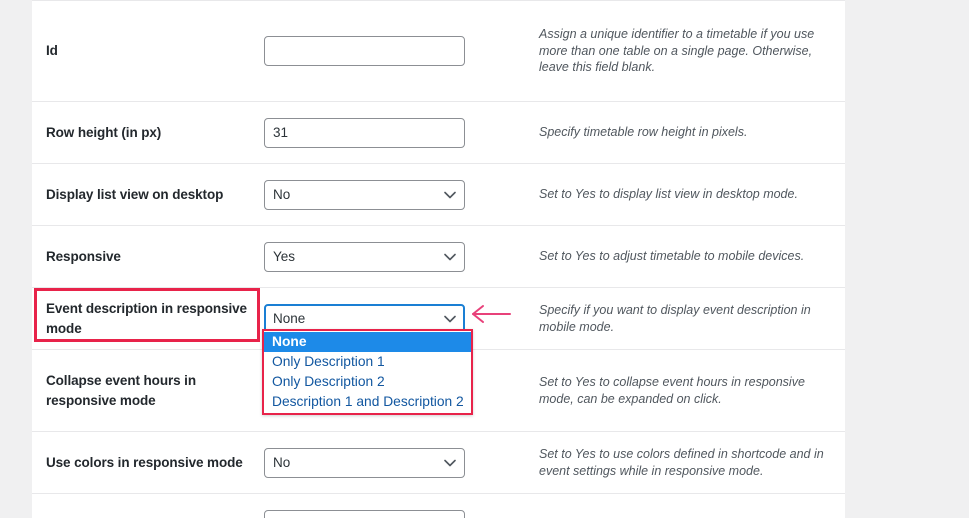 Image resolution: width=969 pixels, height=518 pixels. I want to click on setting-label-display-list-view: Display list view on desktop, so click(135, 194).